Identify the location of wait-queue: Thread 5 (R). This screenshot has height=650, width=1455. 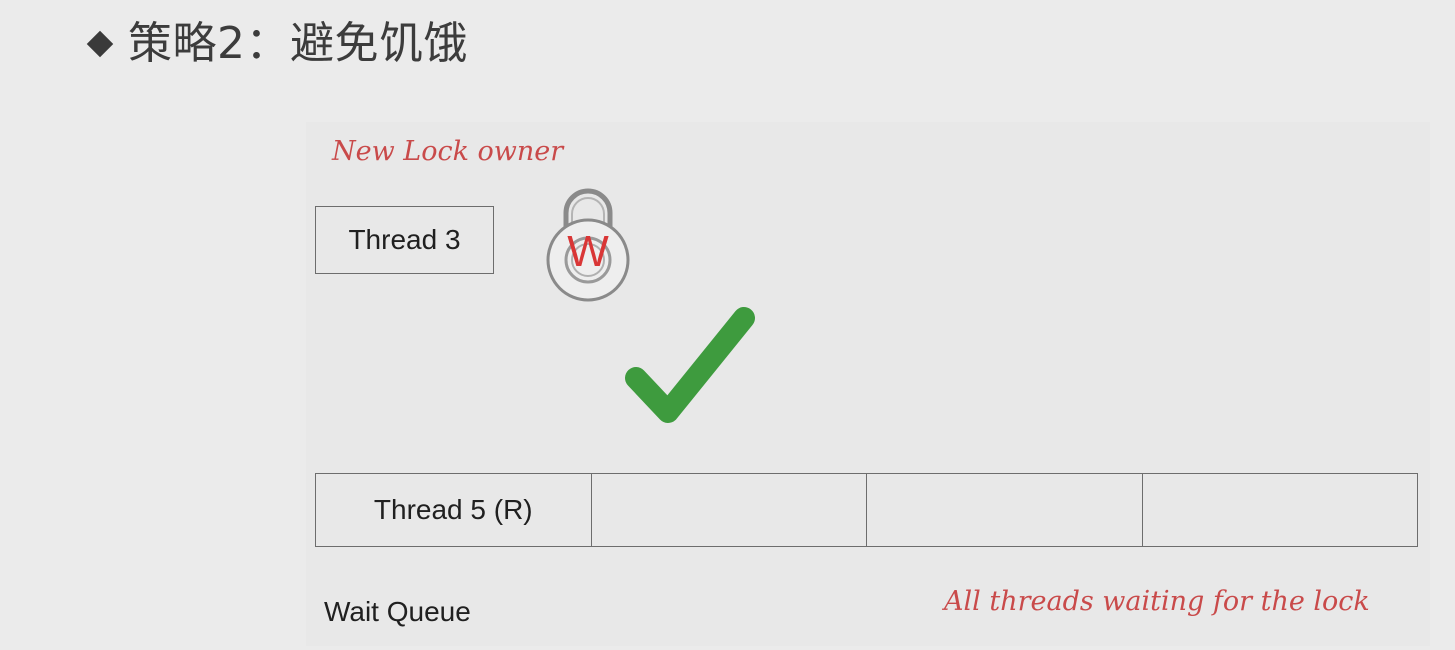
(866, 510).